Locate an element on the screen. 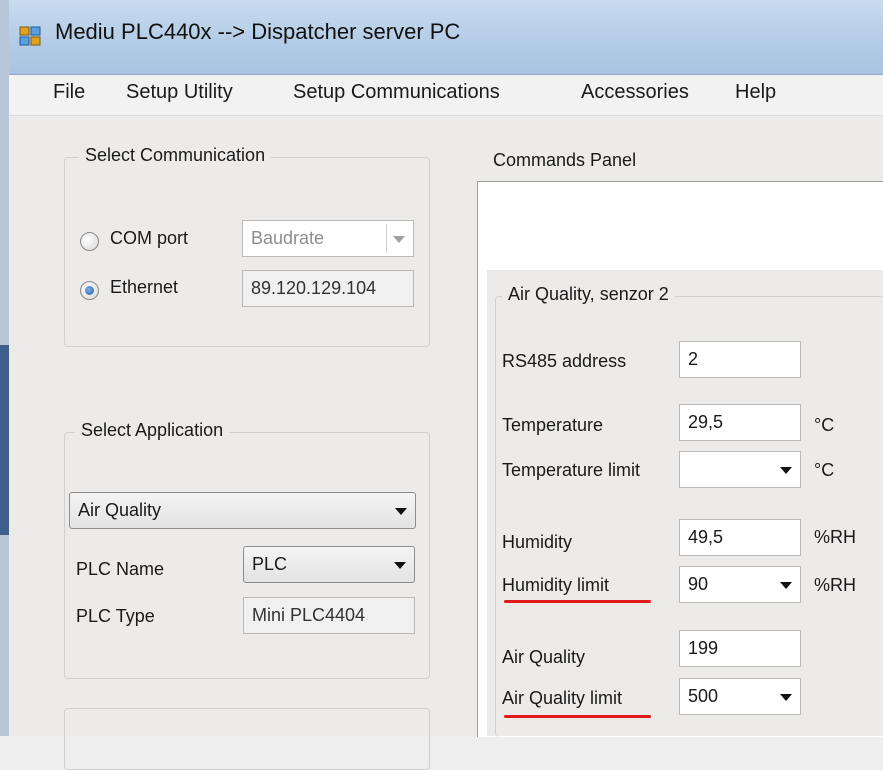  air-quality-limit-value: 500 is located at coordinates (703, 696).